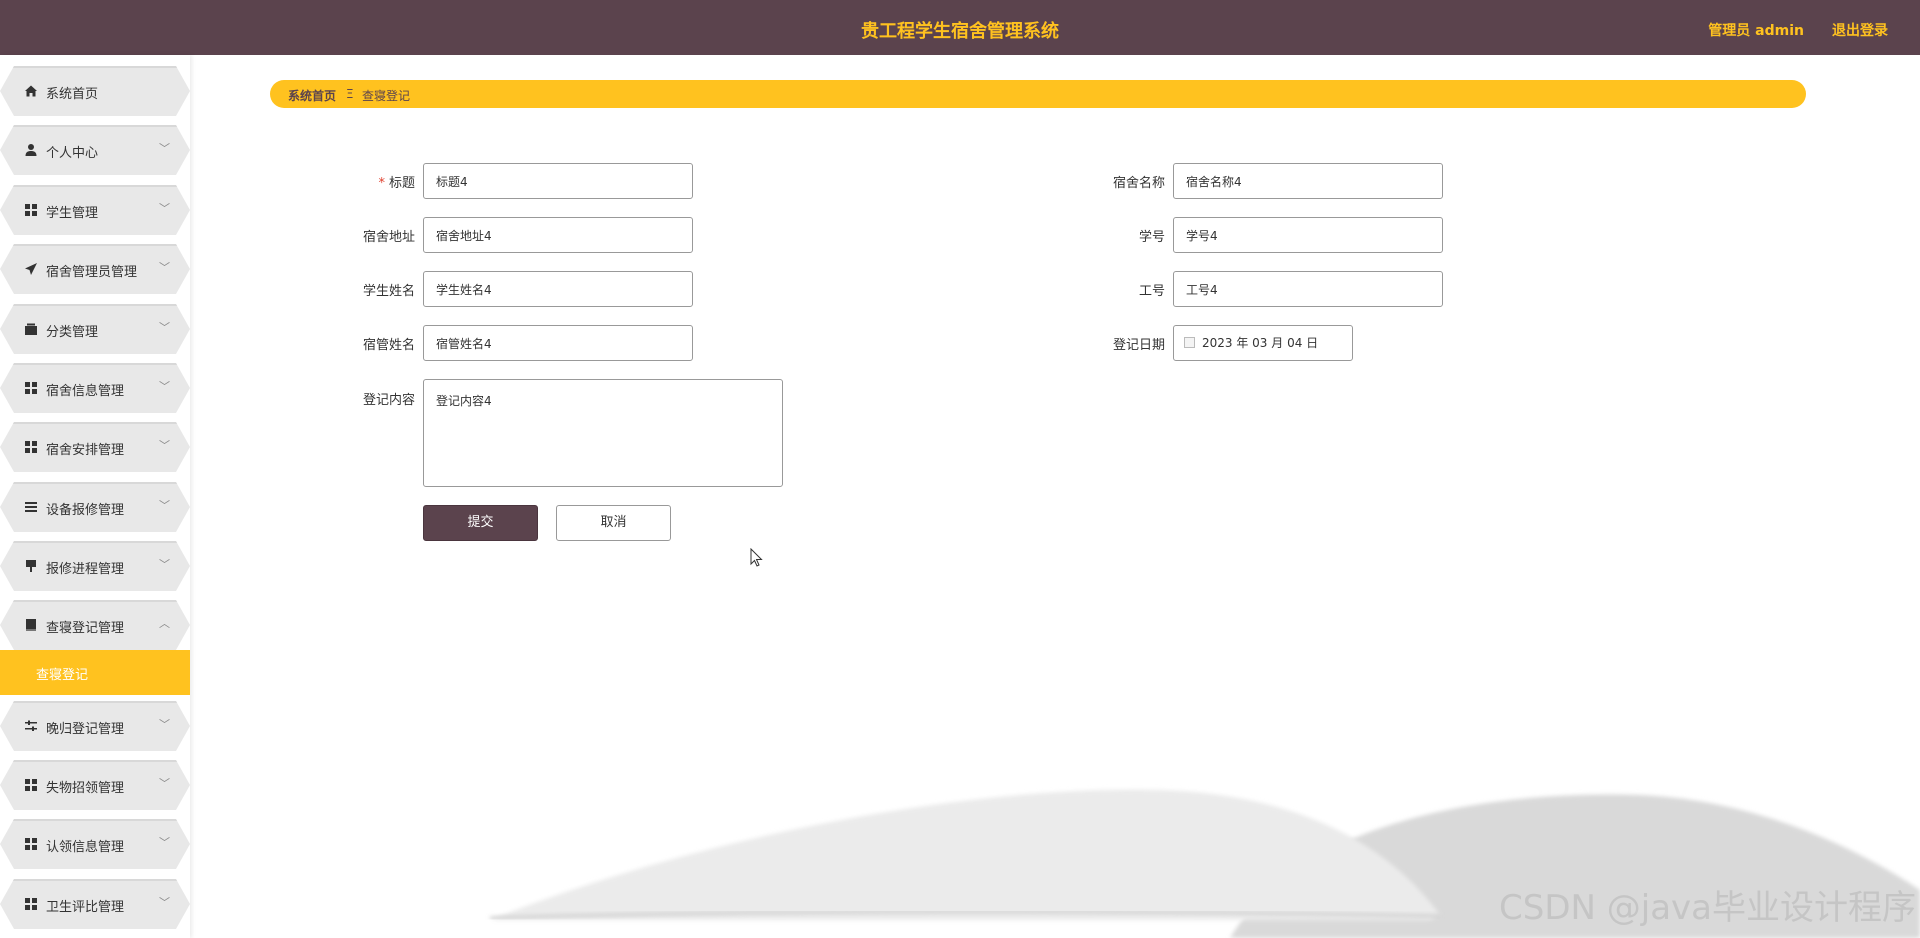 This screenshot has height=938, width=1920. Describe the element at coordinates (960, 31) in the screenshot. I see `app-title: 贵工程学生宿舍管理系统` at that location.